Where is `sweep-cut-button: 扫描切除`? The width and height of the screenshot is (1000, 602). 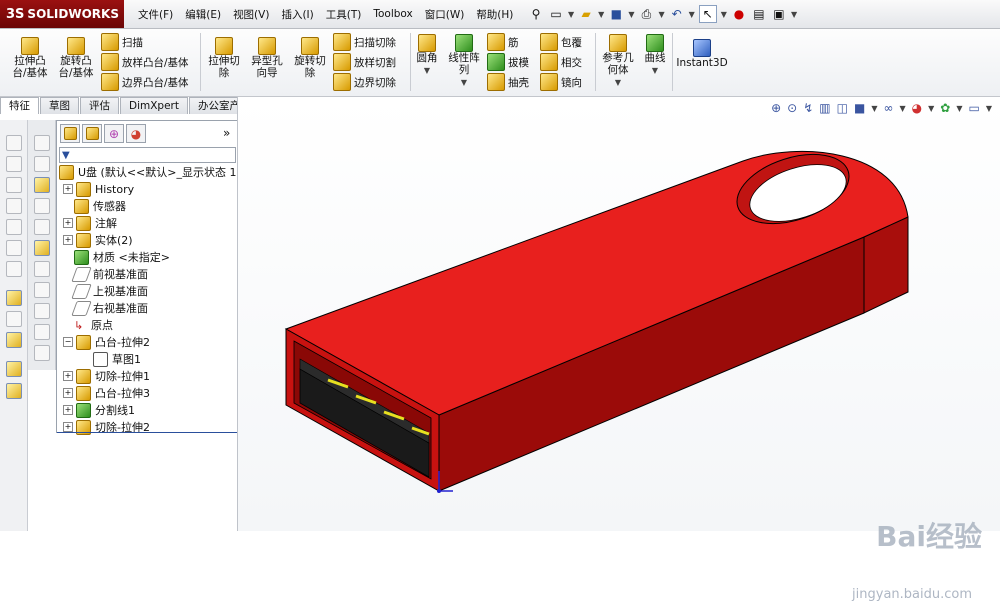 sweep-cut-button: 扫描切除 is located at coordinates (364, 42).